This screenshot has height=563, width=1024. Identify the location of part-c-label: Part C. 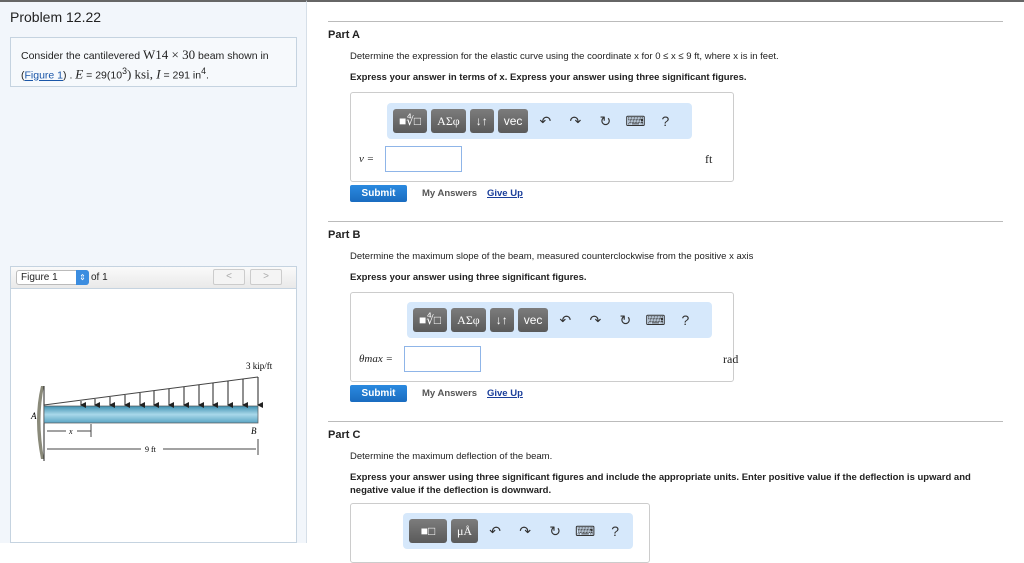
(344, 435).